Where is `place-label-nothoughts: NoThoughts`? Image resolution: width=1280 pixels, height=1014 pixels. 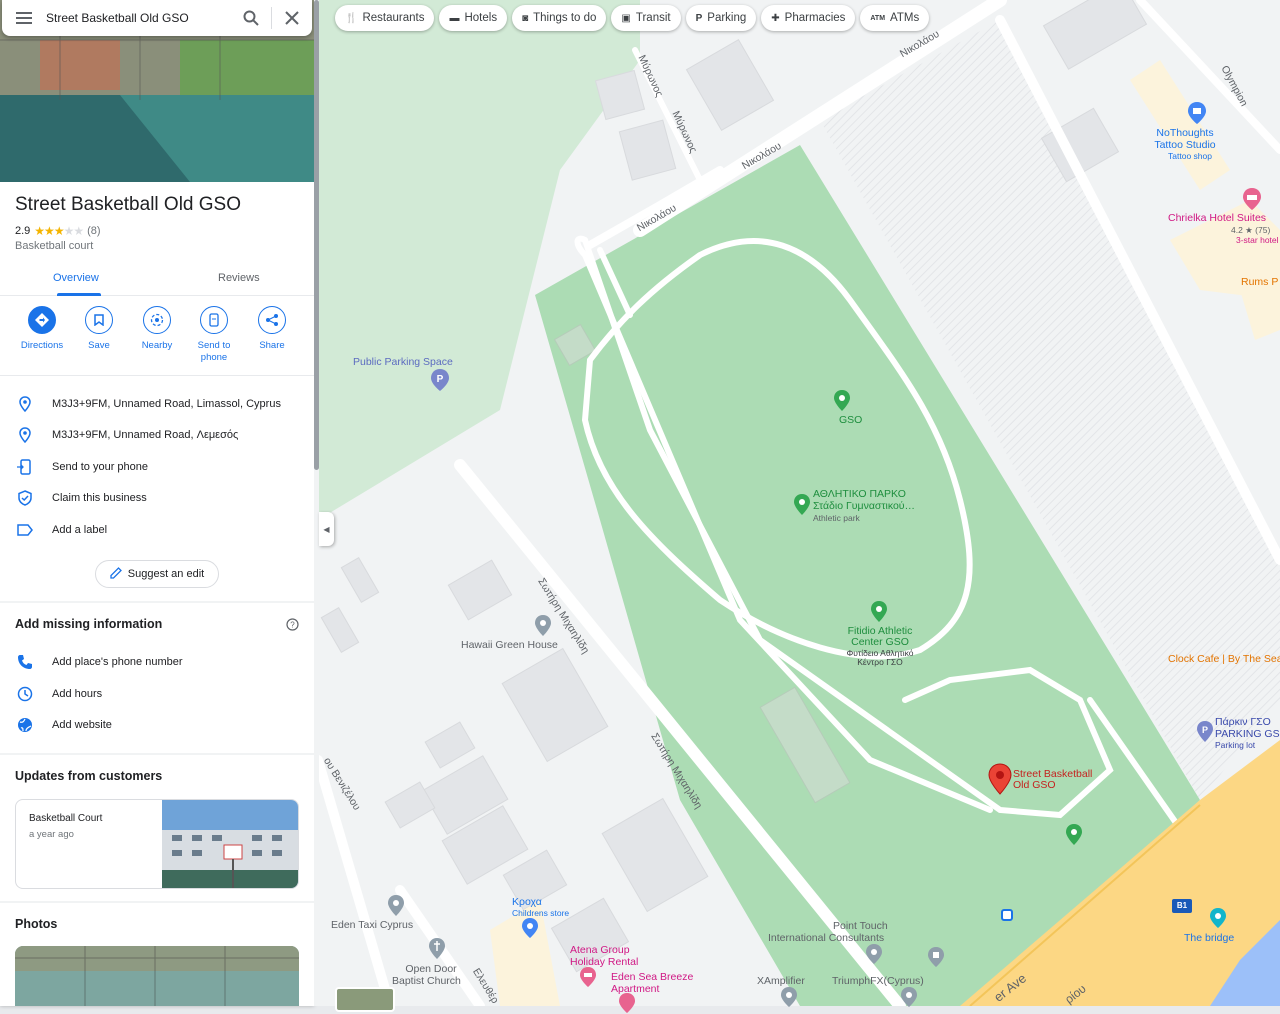 place-label-nothoughts: NoThoughts is located at coordinates (1185, 133).